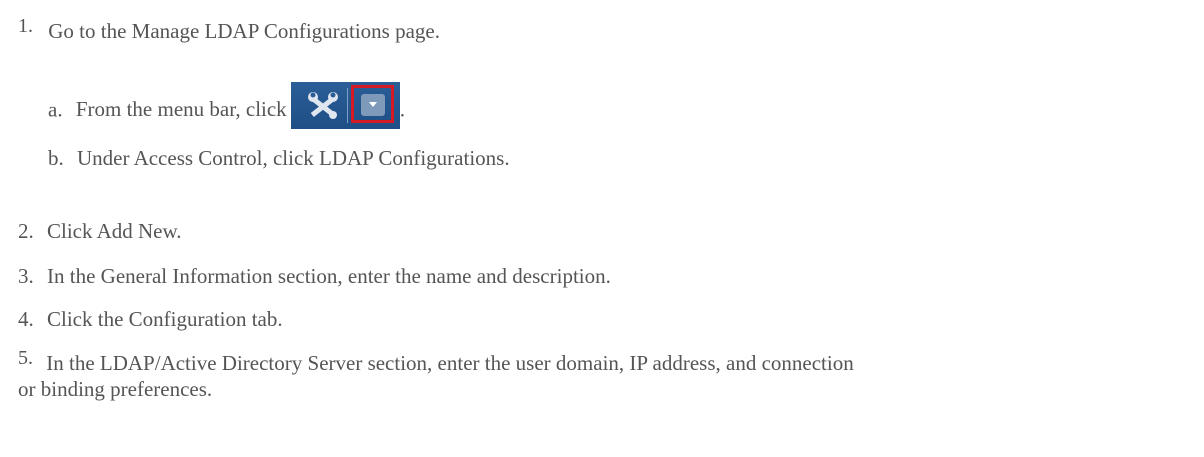 The image size is (1204, 457). I want to click on dropdown-button, so click(372, 105).